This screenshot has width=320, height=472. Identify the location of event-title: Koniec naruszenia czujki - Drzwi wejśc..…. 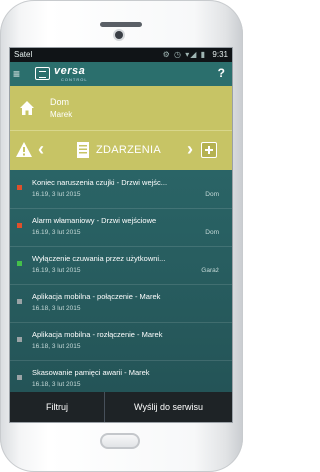
(100, 182).